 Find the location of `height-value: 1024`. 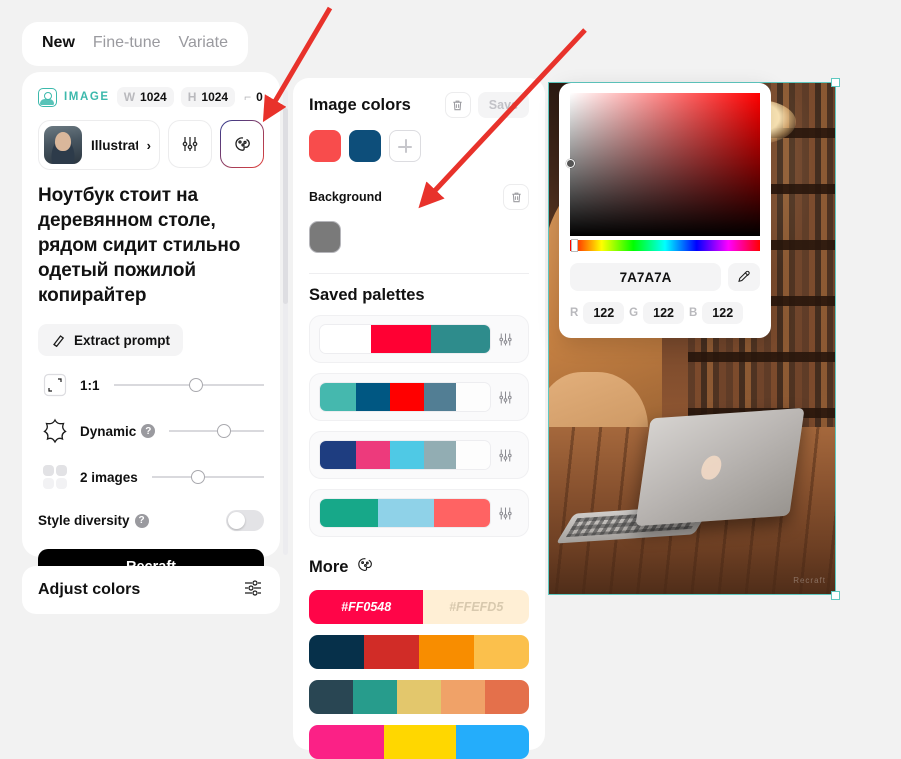

height-value: 1024 is located at coordinates (215, 97).